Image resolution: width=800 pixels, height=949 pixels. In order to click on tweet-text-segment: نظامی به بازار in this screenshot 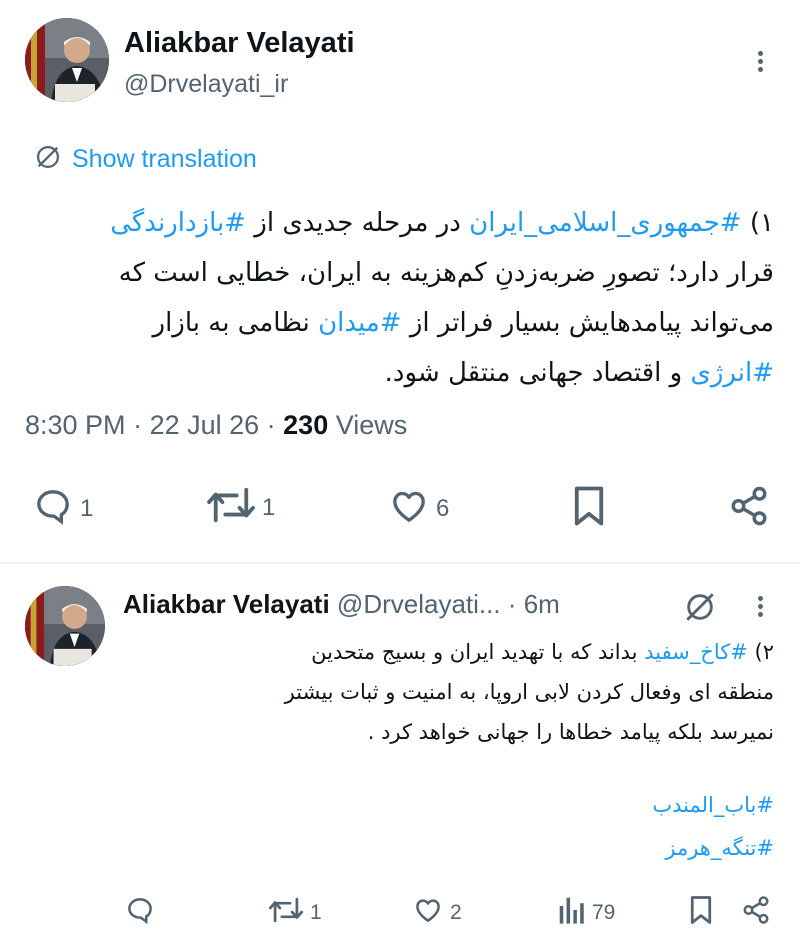, I will do `click(235, 323)`.